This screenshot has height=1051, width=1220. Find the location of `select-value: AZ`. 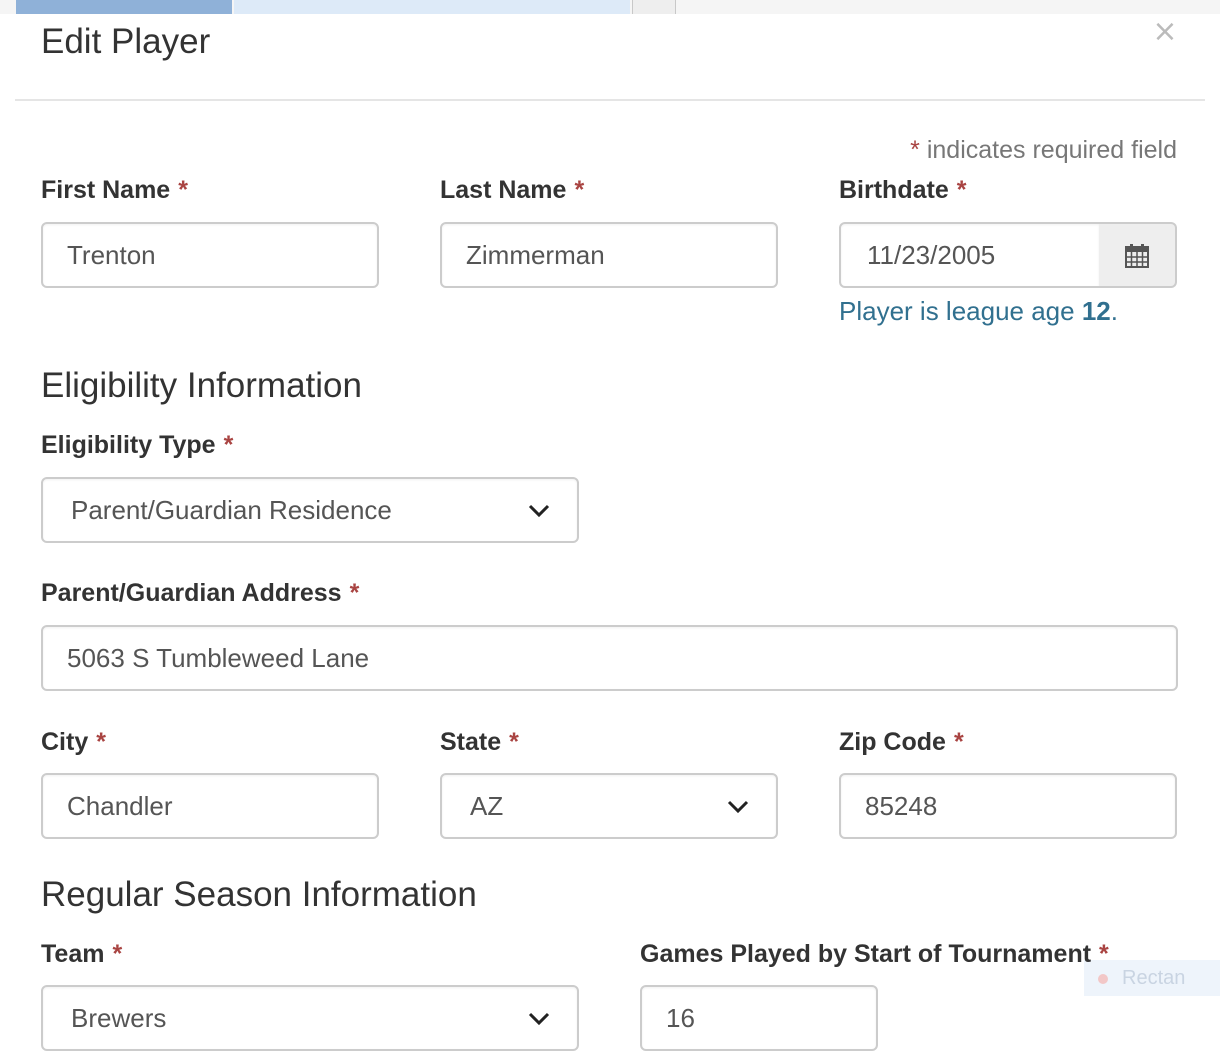

select-value: AZ is located at coordinates (487, 806).